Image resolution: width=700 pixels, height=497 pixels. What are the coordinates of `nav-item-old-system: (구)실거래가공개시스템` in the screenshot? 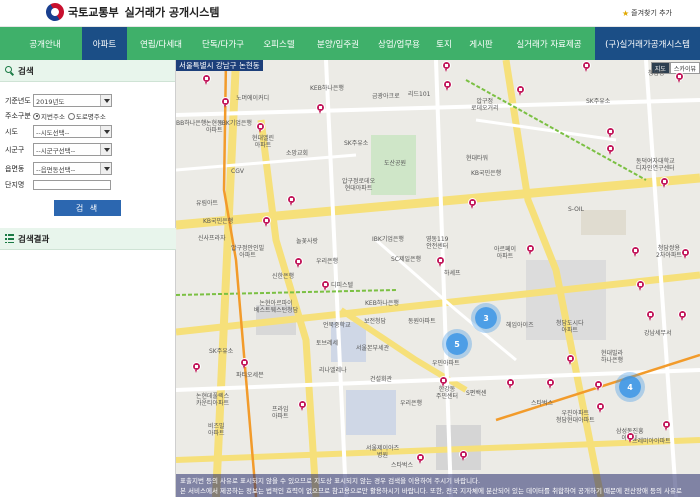 It's located at (647, 43).